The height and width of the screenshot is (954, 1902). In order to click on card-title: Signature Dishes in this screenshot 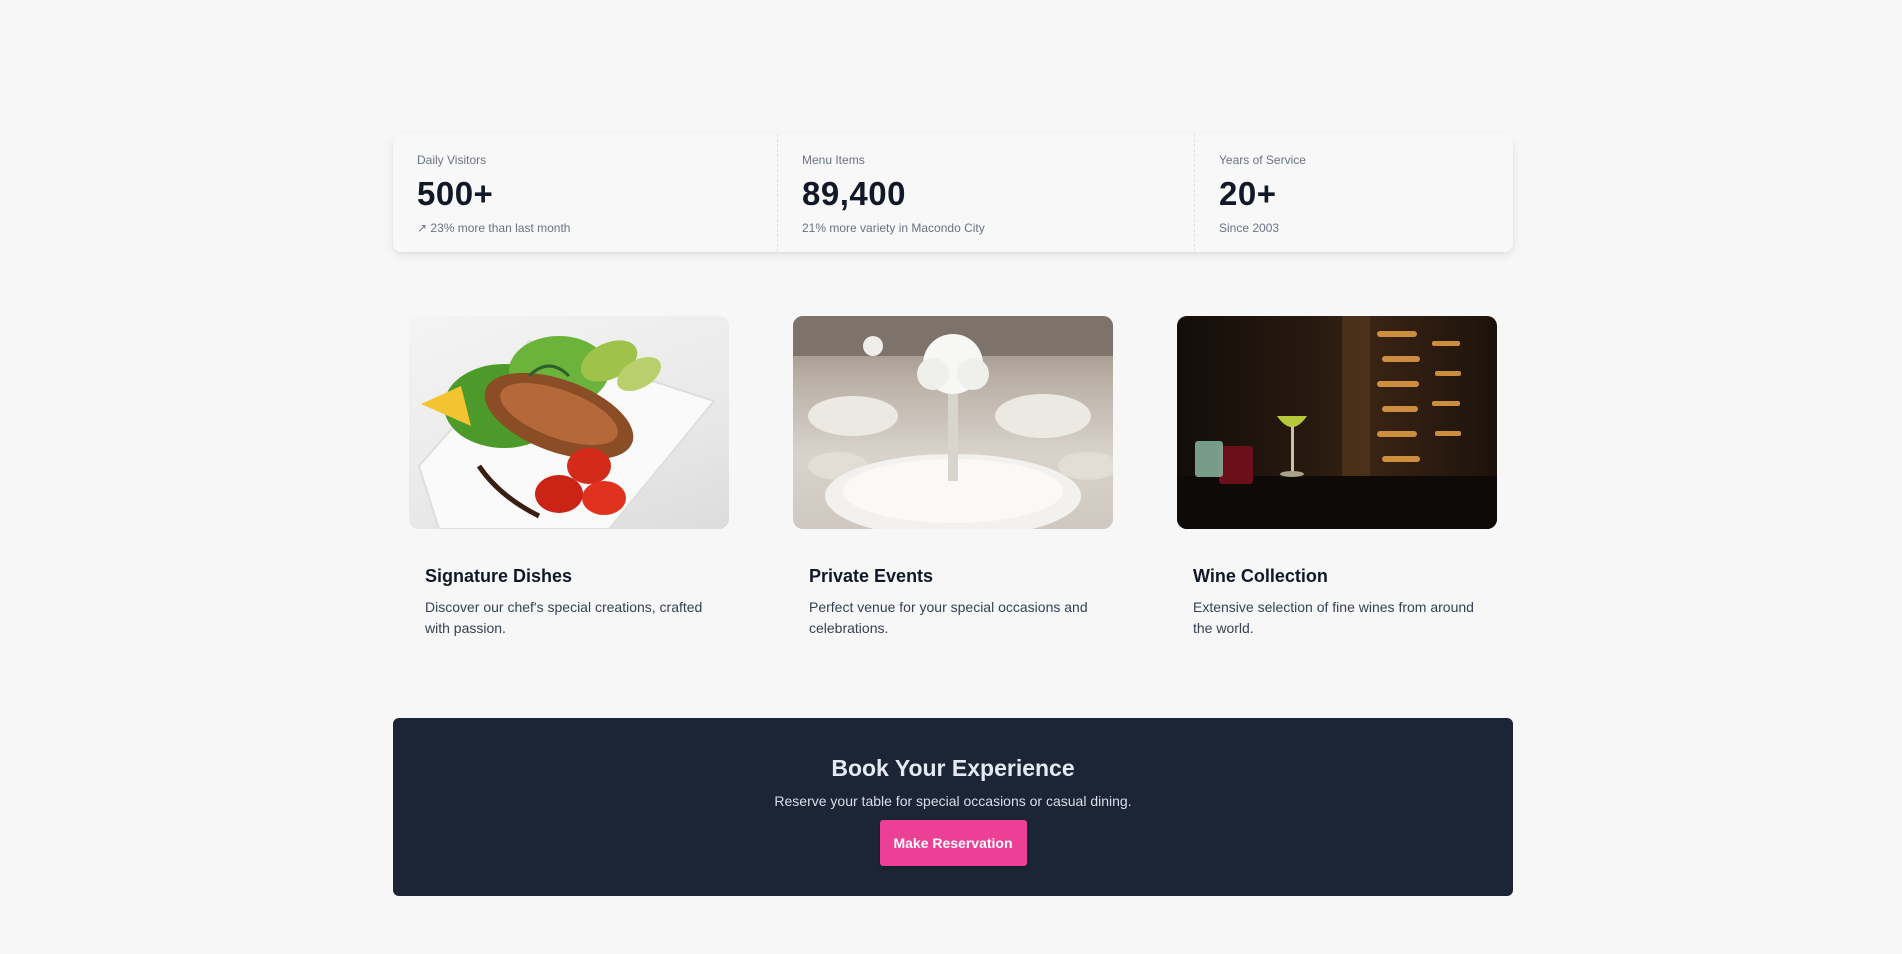, I will do `click(499, 576)`.